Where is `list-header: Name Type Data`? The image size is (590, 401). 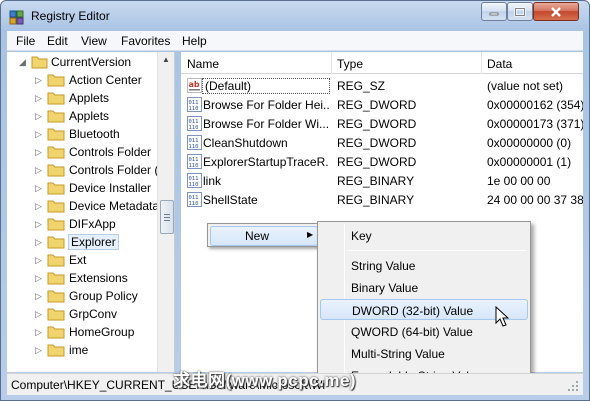
list-header: Name Type Data is located at coordinates (382, 63).